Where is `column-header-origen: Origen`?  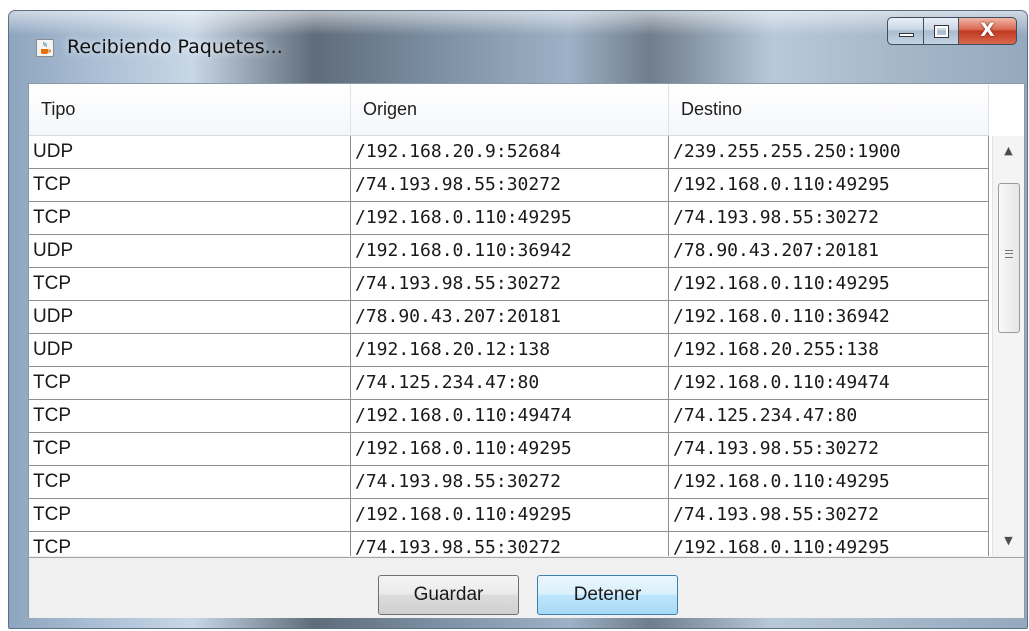 column-header-origen: Origen is located at coordinates (510, 109).